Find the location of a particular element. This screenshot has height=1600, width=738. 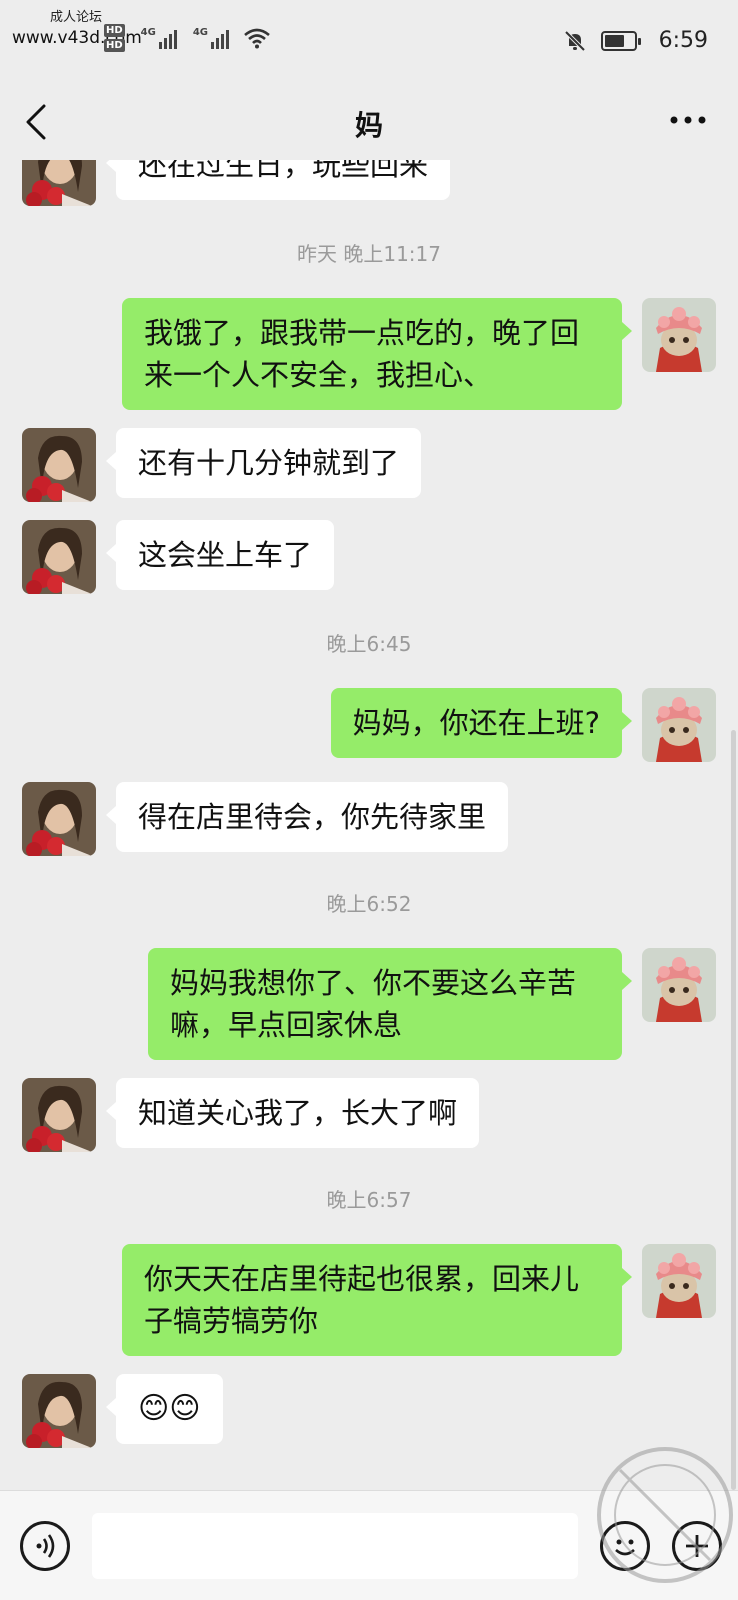

watermark-seal is located at coordinates (665, 1515).